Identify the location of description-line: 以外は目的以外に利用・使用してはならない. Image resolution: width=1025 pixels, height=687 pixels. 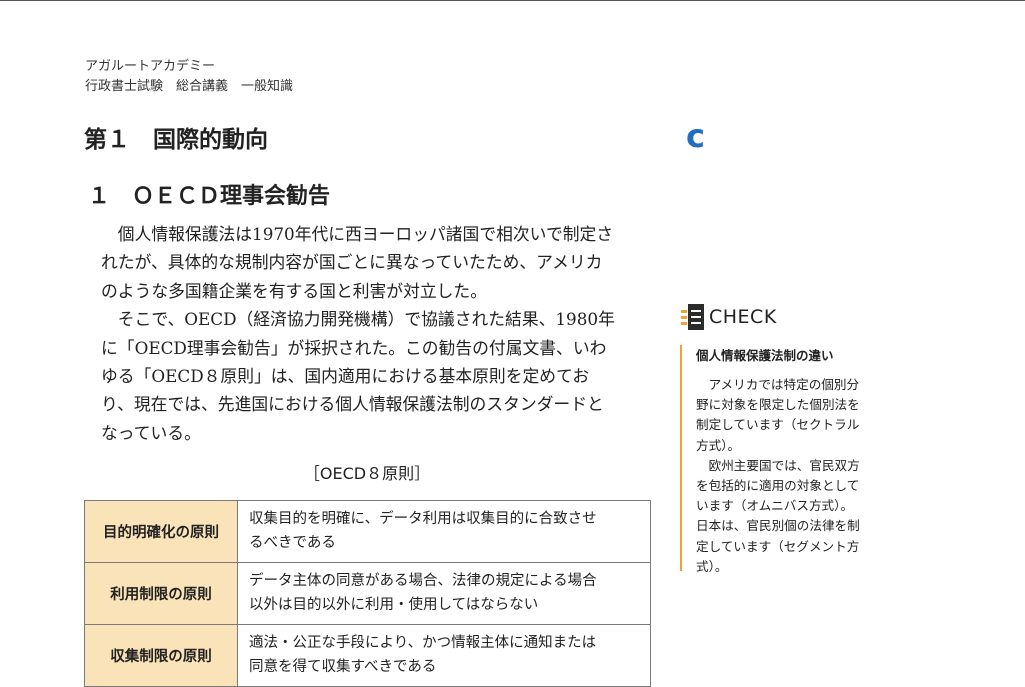
(394, 604).